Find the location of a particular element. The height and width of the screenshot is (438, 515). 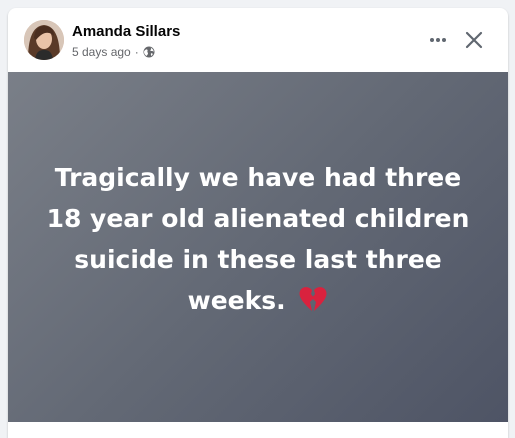

author-name: Amanda Sillars is located at coordinates (126, 31).